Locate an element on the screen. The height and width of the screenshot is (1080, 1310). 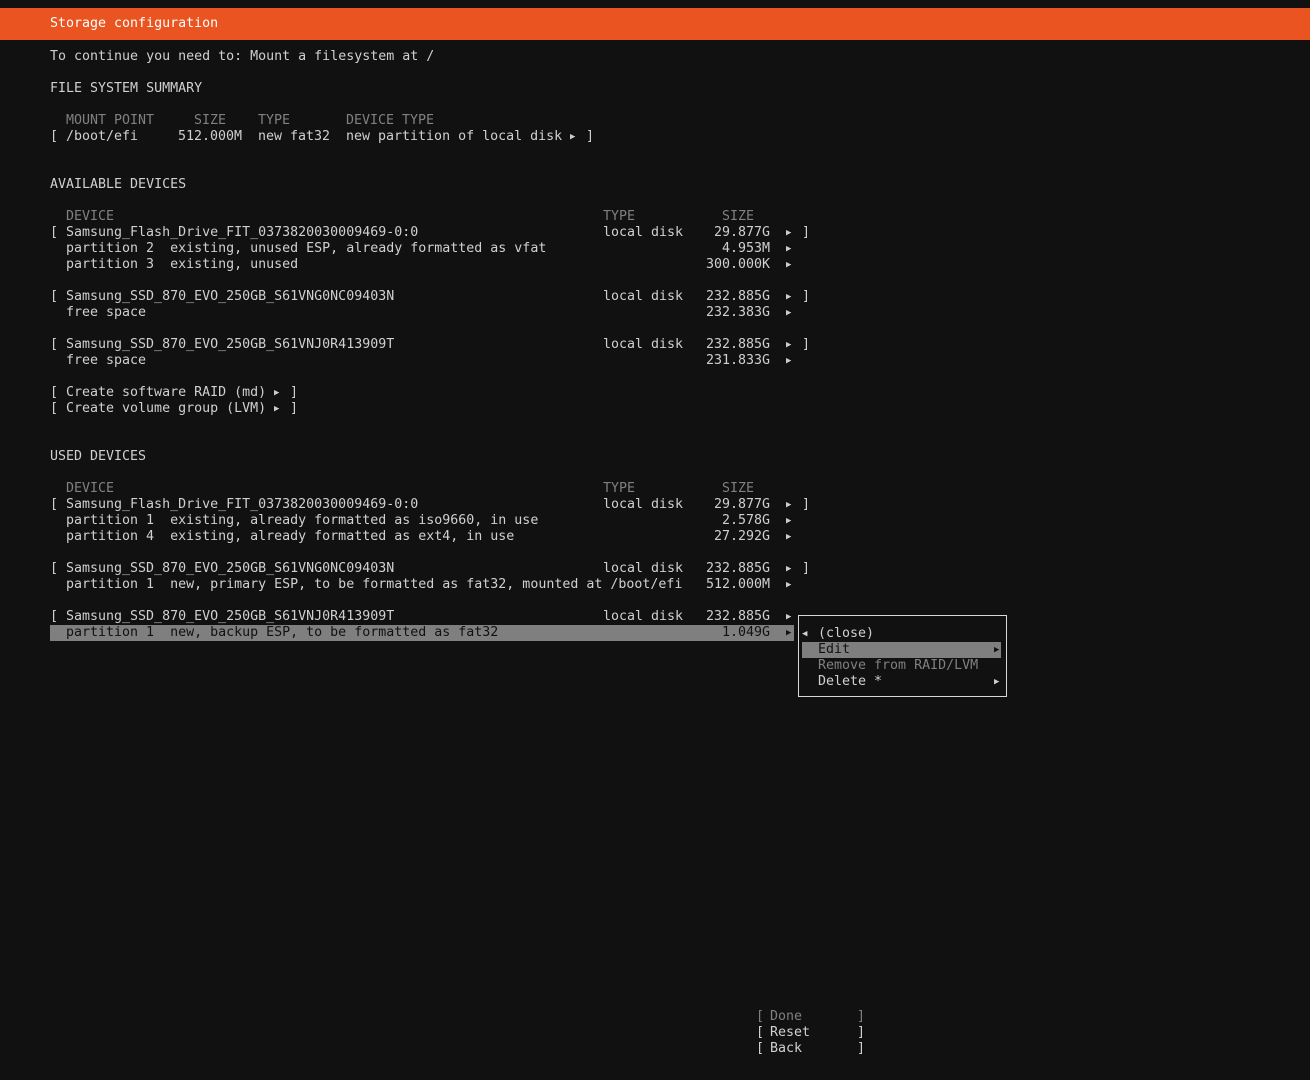
partition-size: 27.292G is located at coordinates (742, 536).